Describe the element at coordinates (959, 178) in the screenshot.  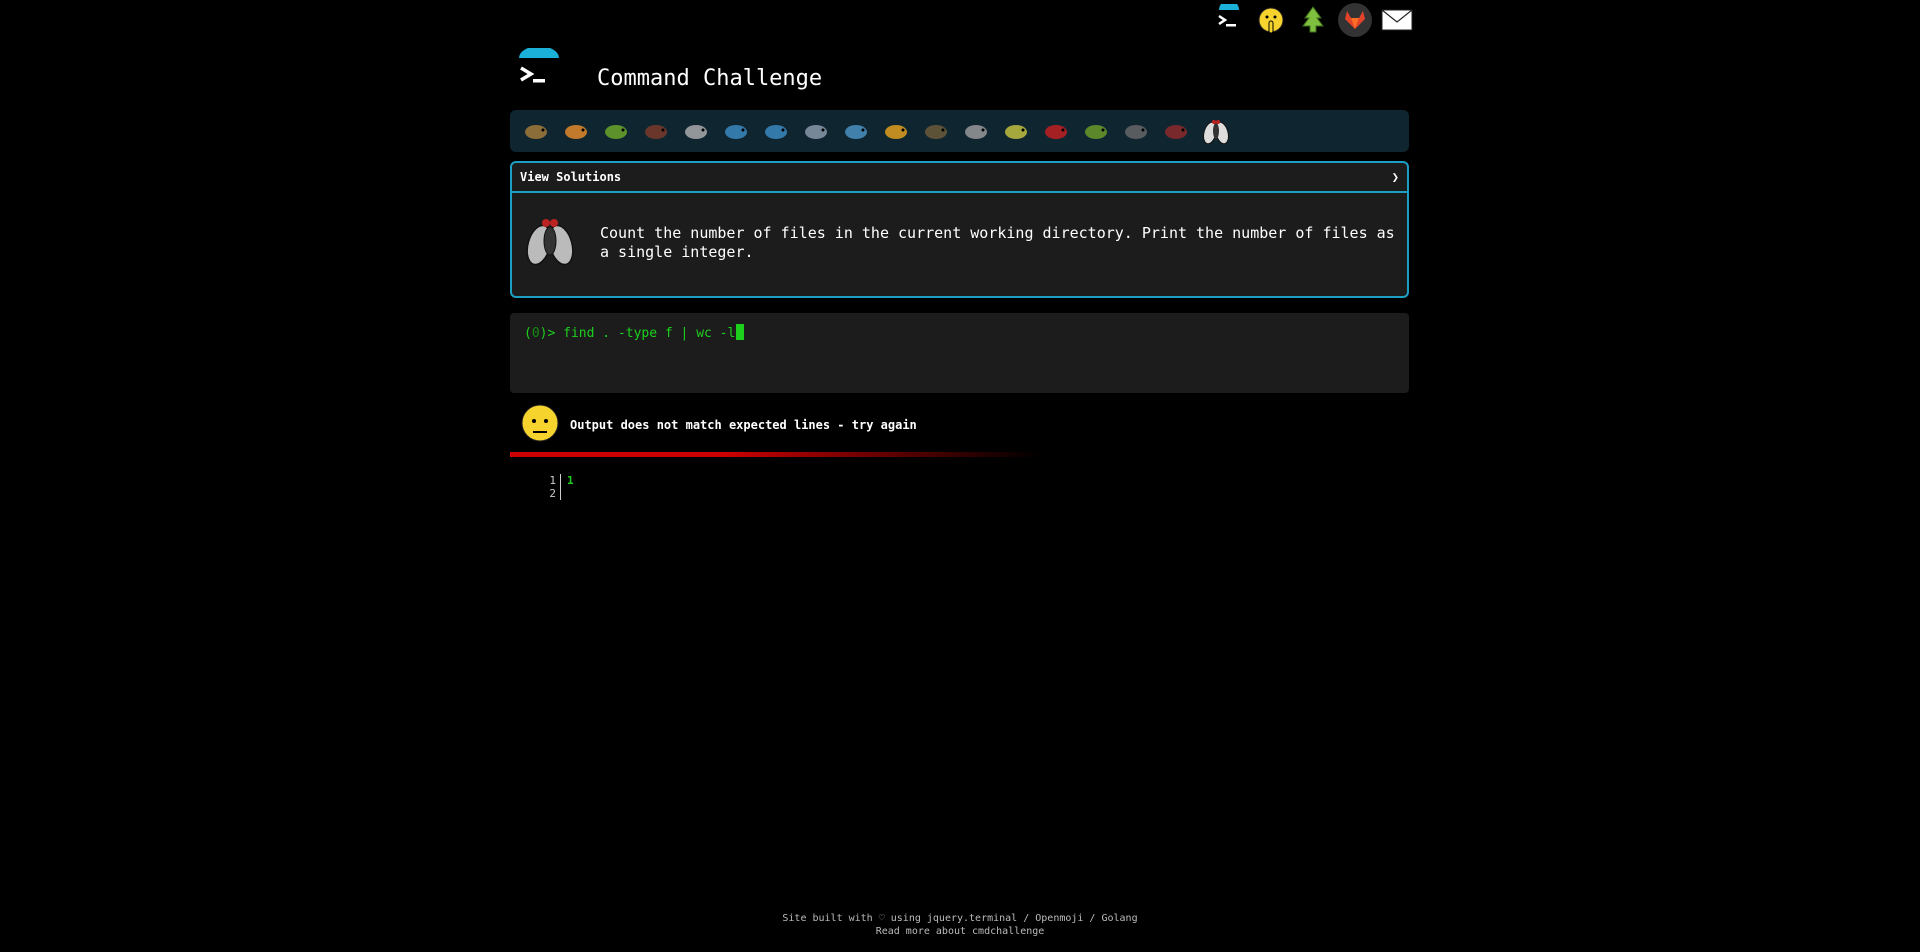
I see `view-solutions-toggle: View Solutions ❯` at that location.